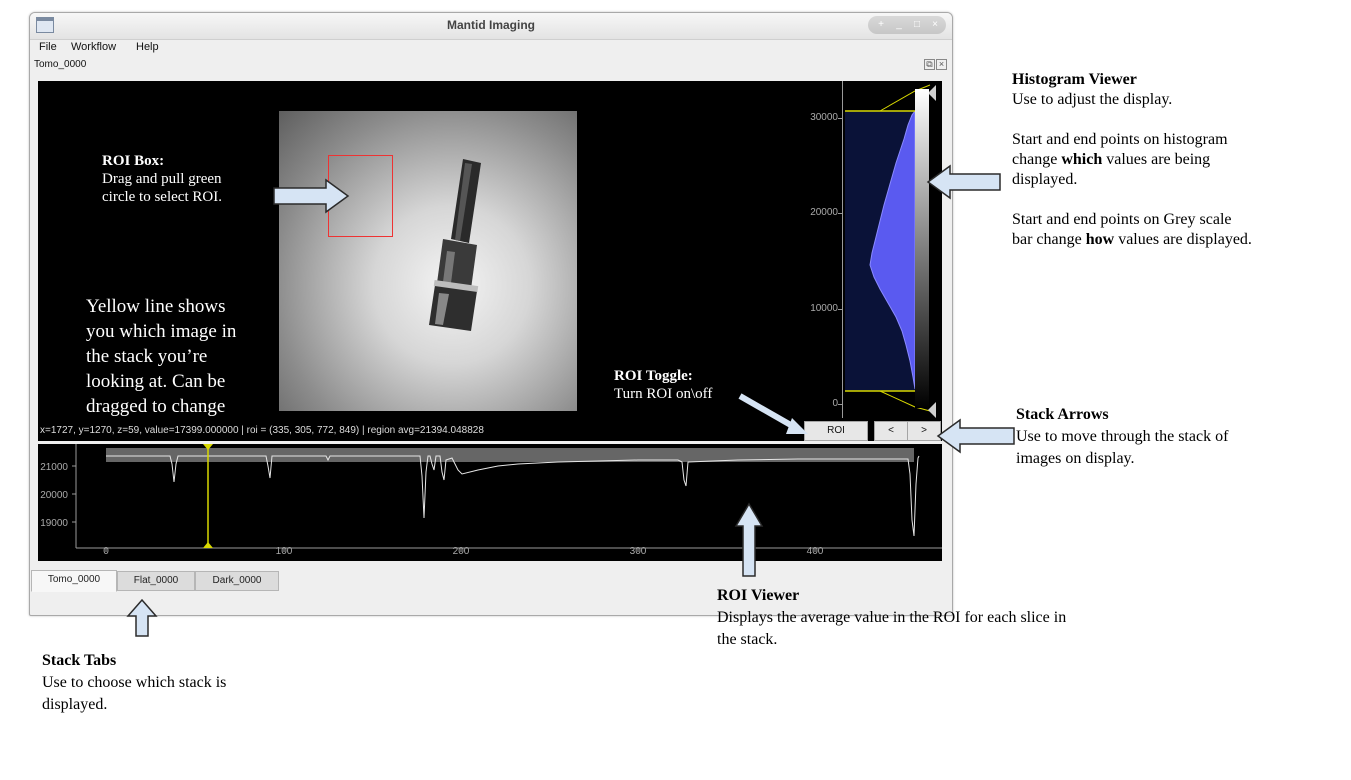 This screenshot has height=780, width=1351. What do you see at coordinates (1062, 414) in the screenshot?
I see `annotation-heading: Stack Arrows` at bounding box center [1062, 414].